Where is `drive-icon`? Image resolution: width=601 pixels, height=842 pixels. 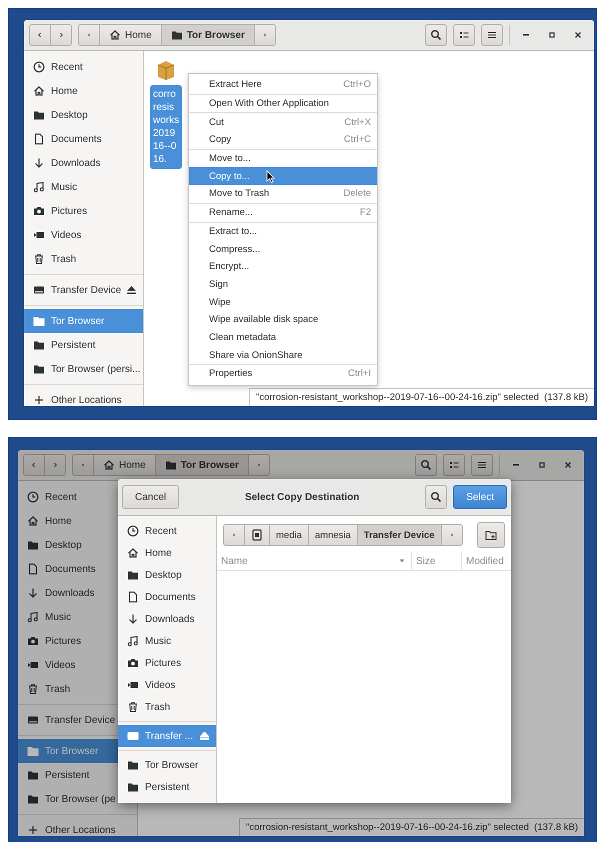 drive-icon is located at coordinates (133, 736).